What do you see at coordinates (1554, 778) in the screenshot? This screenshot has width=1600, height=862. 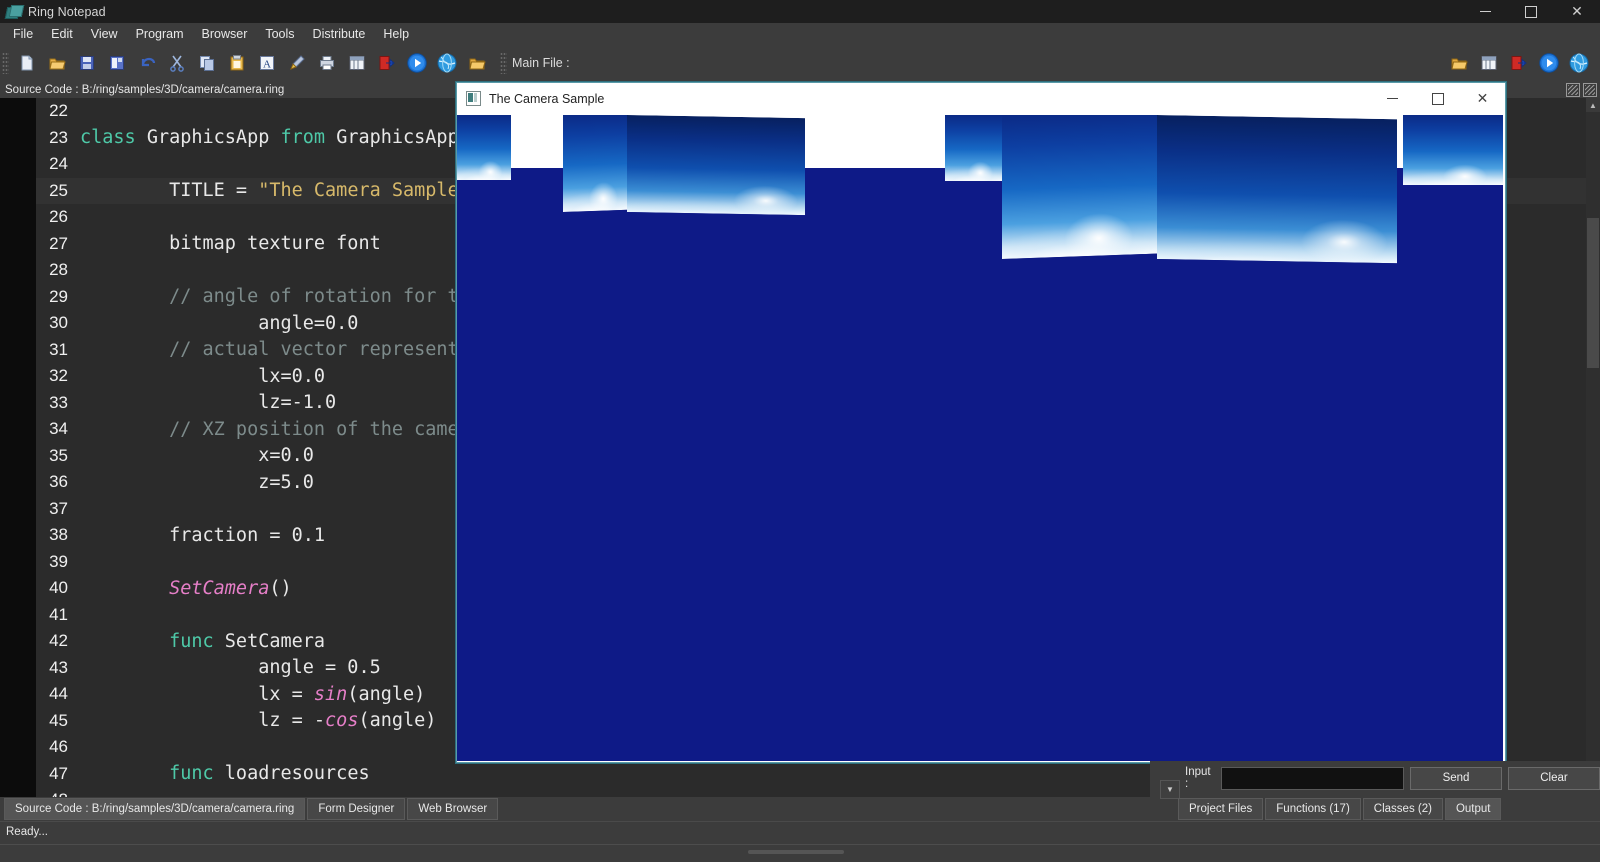 I see `clear-button: Clear` at bounding box center [1554, 778].